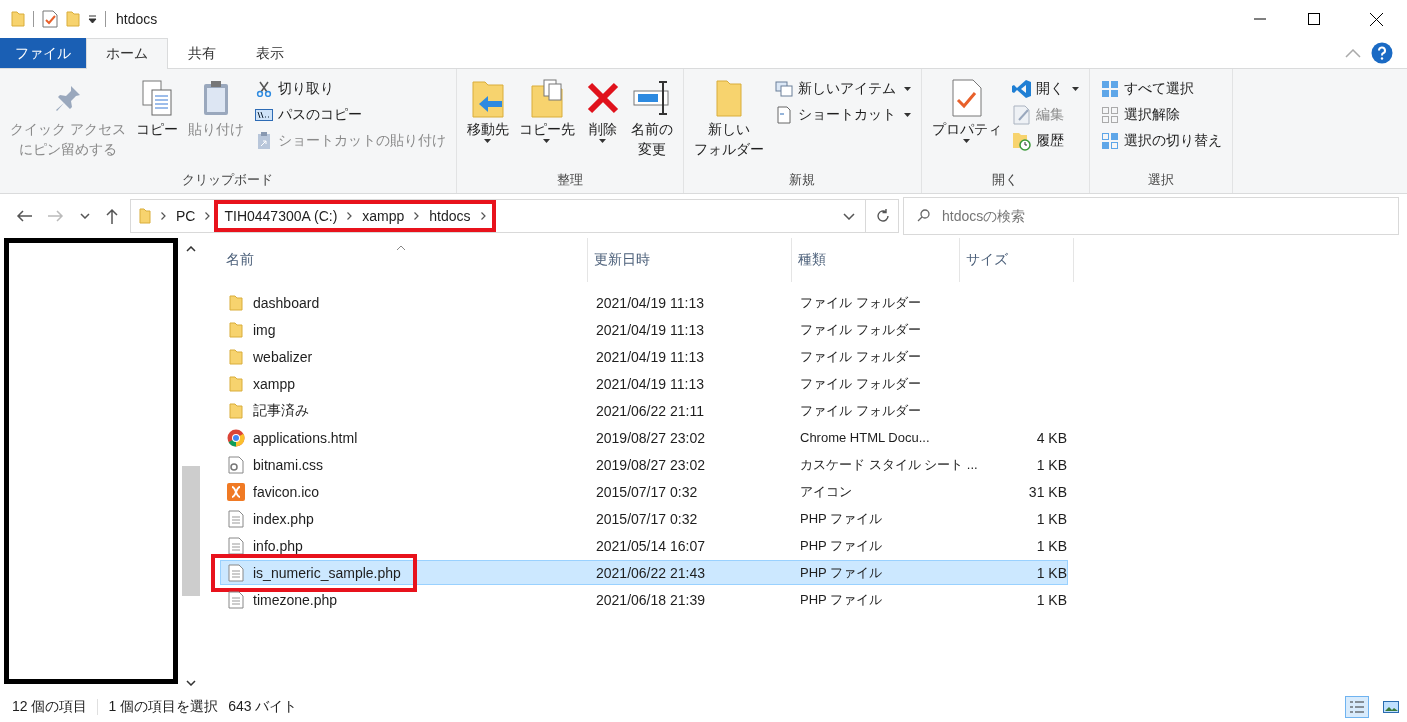 The image size is (1407, 722). Describe the element at coordinates (690, 260) in the screenshot. I see `column-header: 更新日時` at that location.